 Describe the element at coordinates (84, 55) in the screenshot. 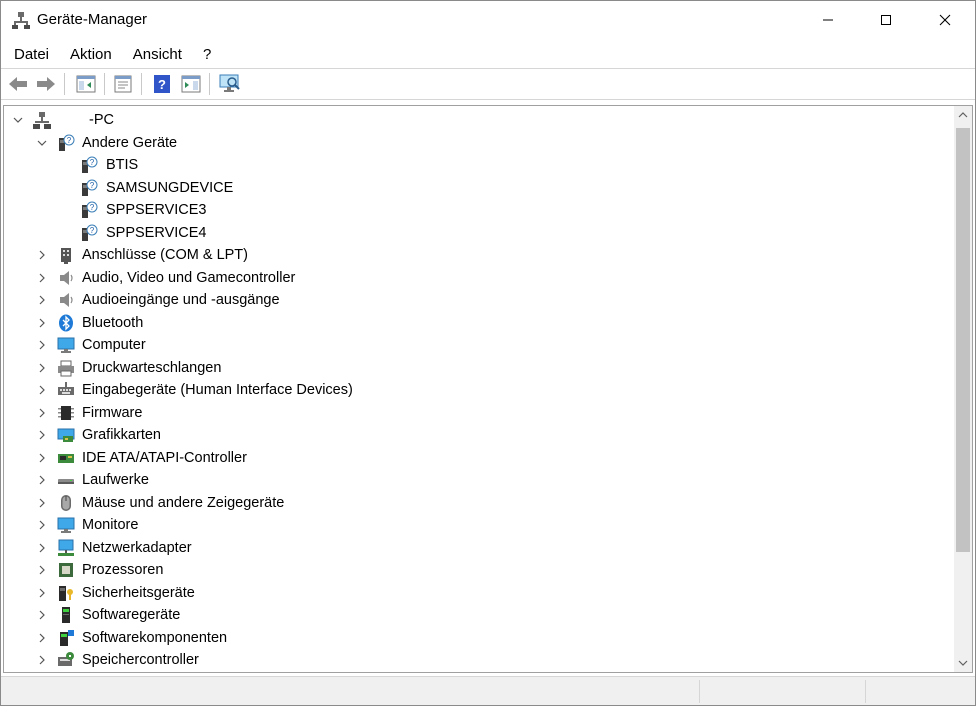

I see `menu-aktion: Aktion` at that location.